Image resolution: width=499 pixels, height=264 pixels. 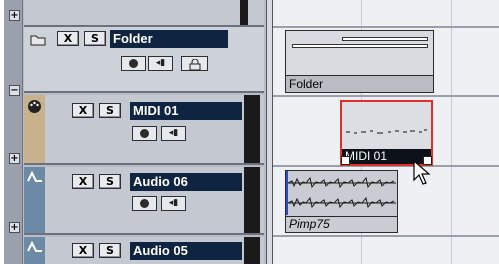 I want to click on expand-toggle-top: +, so click(x=14, y=15).